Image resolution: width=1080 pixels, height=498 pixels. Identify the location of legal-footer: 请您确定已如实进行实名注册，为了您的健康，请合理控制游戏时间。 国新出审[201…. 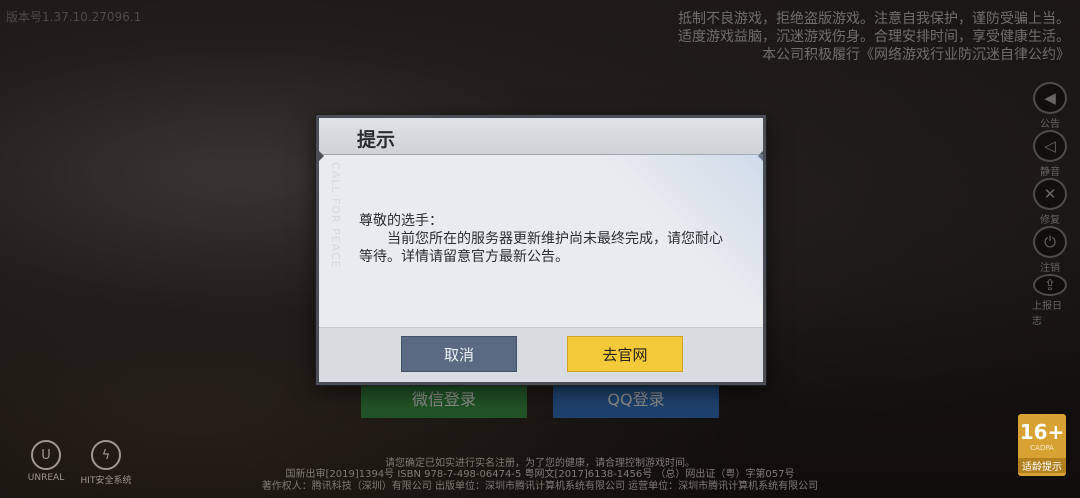
(540, 475).